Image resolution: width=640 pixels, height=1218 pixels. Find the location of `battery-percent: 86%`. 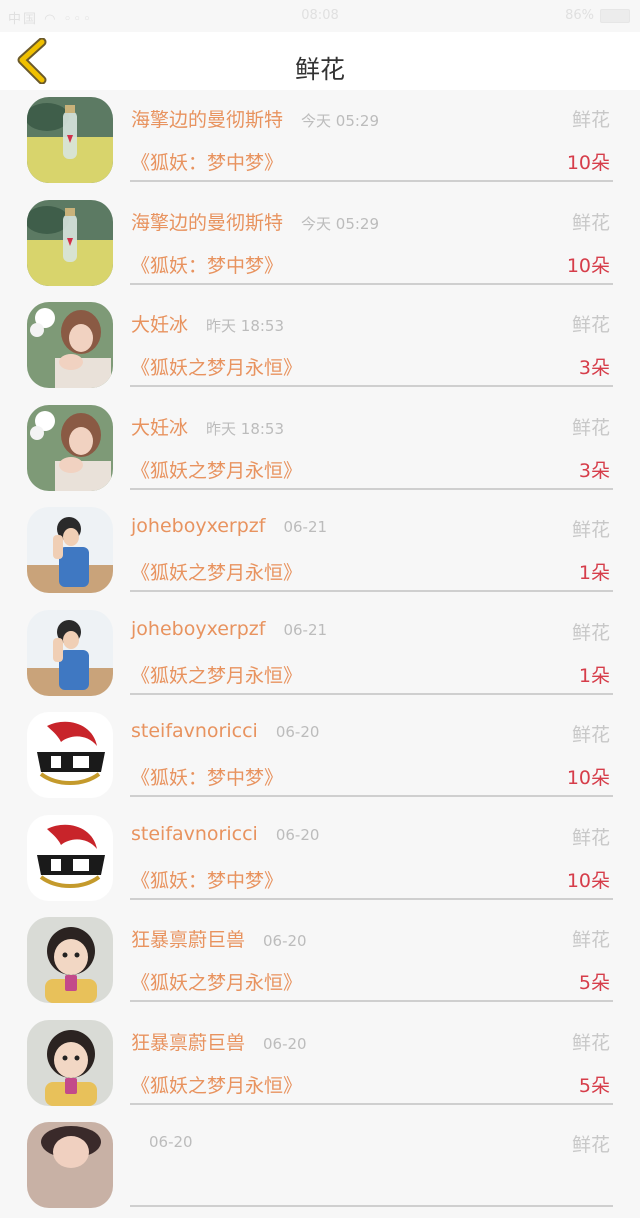

battery-percent: 86% is located at coordinates (579, 15).